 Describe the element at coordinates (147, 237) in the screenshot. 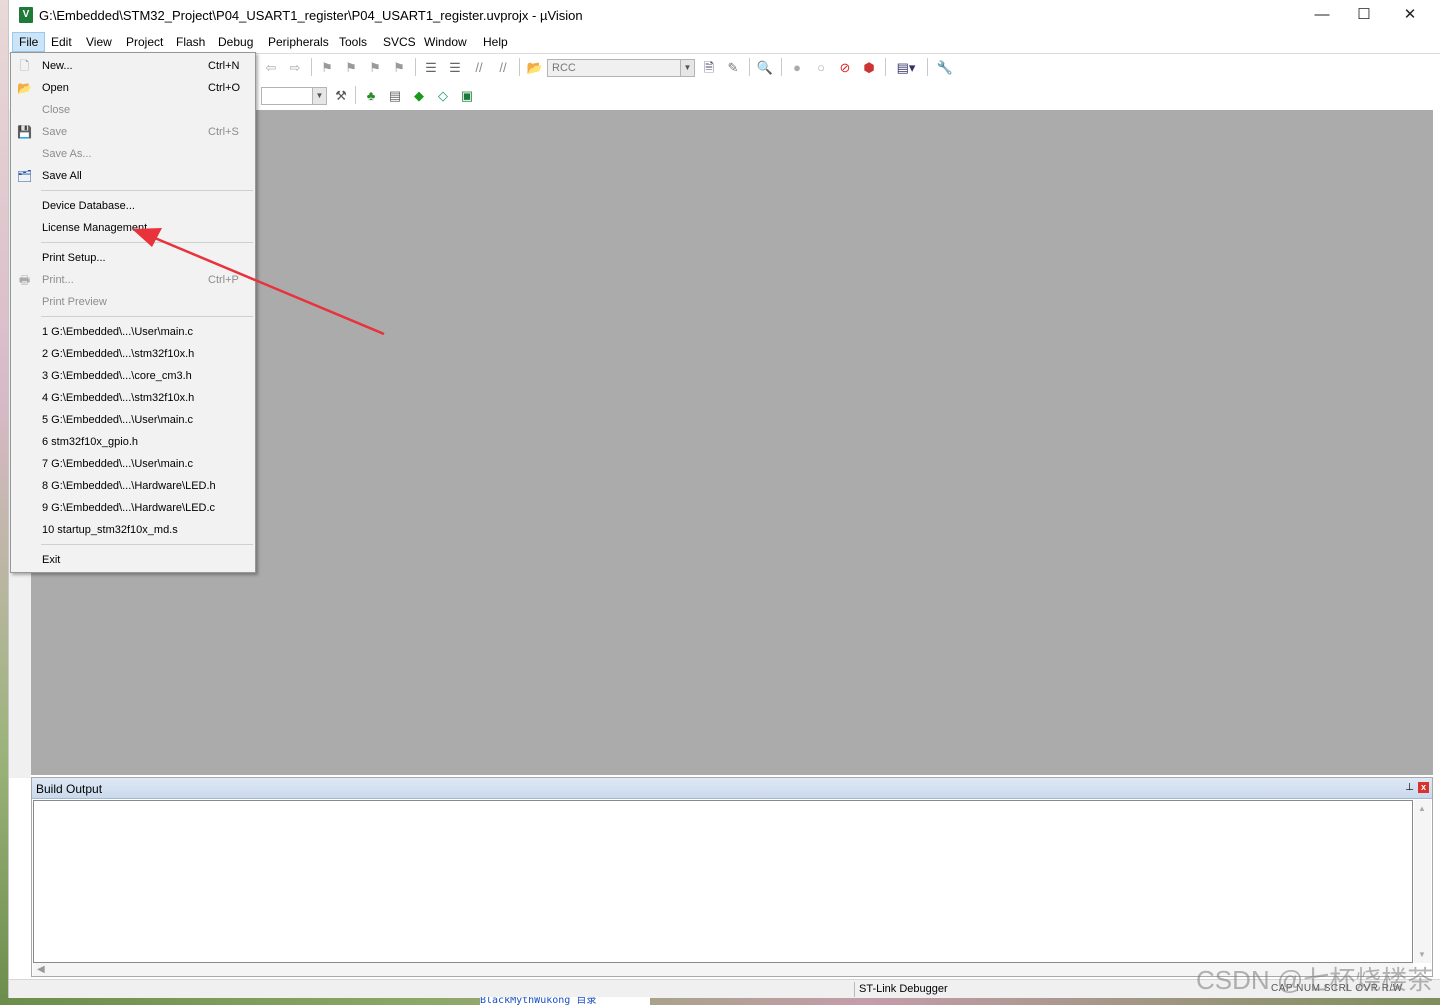

I see `annotation-arrow-head` at that location.